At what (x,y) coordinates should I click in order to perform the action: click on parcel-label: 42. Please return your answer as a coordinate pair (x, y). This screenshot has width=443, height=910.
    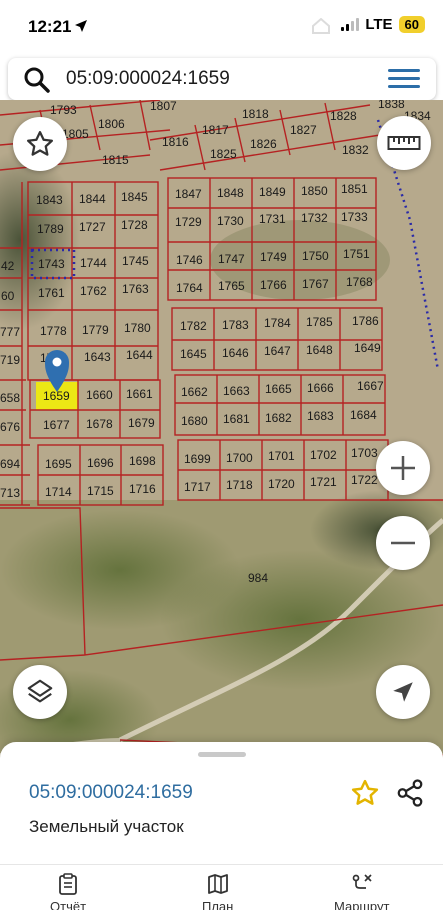
    Looking at the image, I should click on (8, 266).